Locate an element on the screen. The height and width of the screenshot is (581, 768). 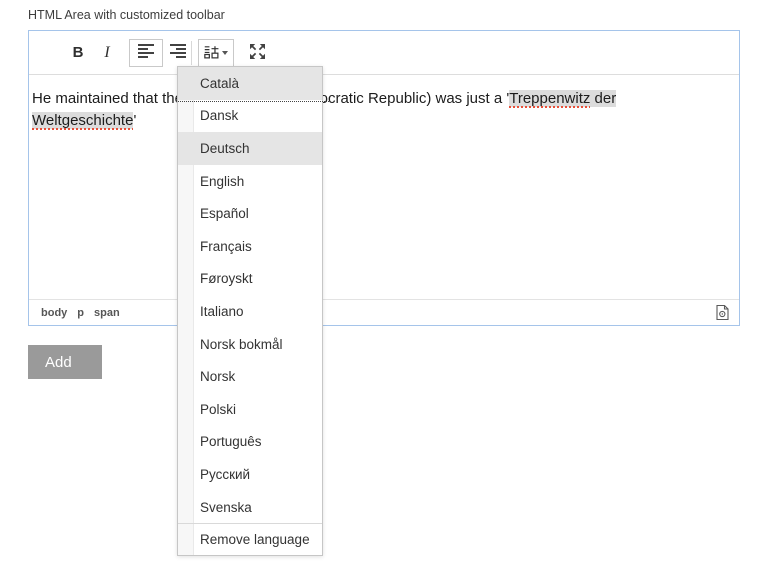
menu-item: Svenska is located at coordinates (250, 507).